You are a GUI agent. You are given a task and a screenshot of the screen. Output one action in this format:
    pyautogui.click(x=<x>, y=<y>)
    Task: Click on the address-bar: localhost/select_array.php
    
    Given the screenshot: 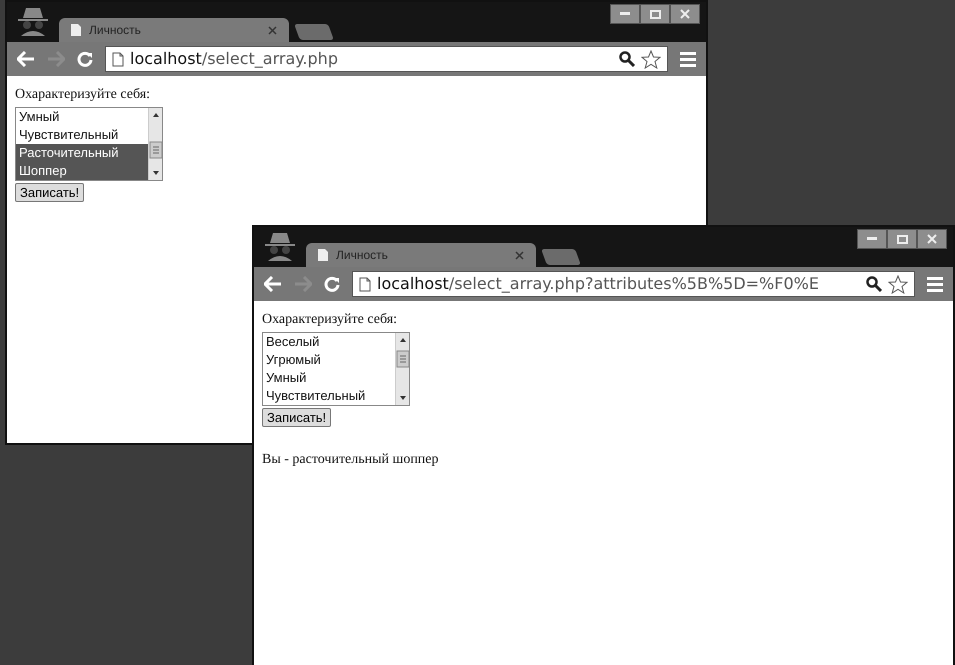 What is the action you would take?
    pyautogui.click(x=386, y=59)
    